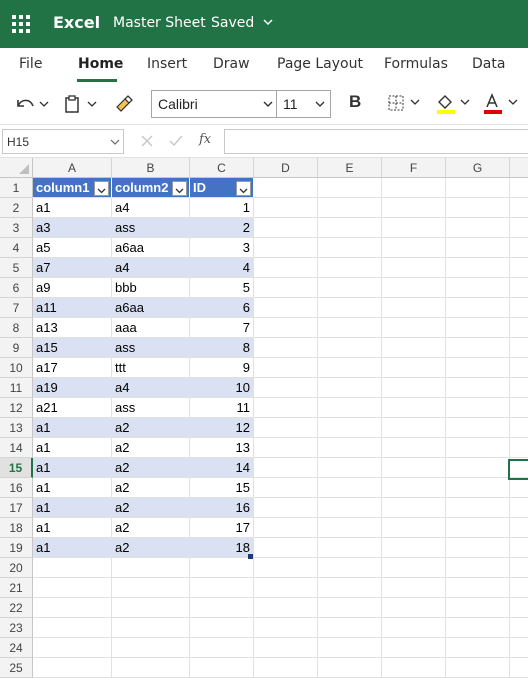 This screenshot has height=678, width=528. I want to click on table-cell: 3, so click(222, 248).